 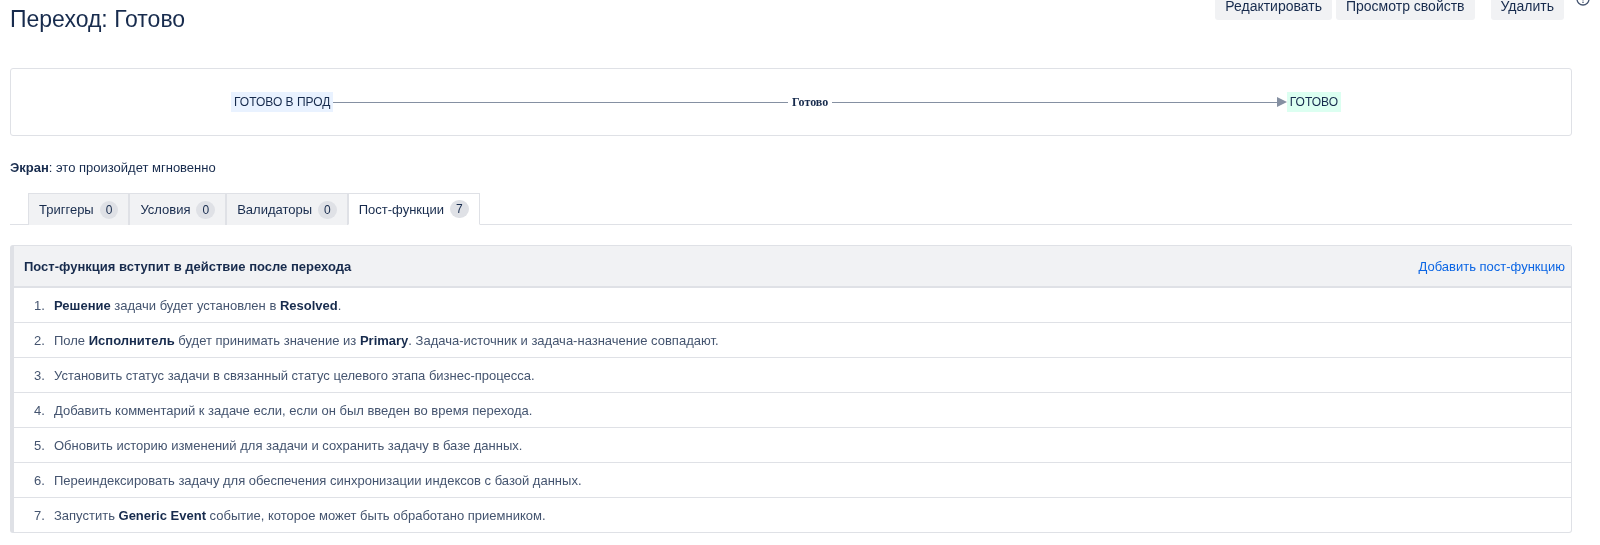 What do you see at coordinates (98, 19) in the screenshot?
I see `page-title: Переход: Готово` at bounding box center [98, 19].